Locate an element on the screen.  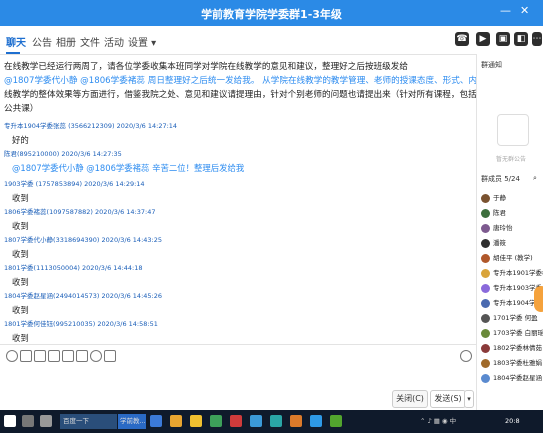
tab-settings: 设置 ▾ is located at coordinates (142, 41).